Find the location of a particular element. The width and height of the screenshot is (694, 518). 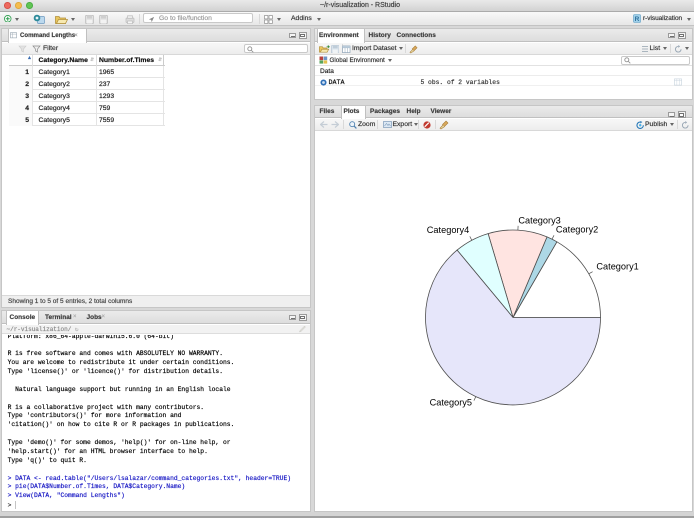

svg-text: Category5 is located at coordinates (451, 402).